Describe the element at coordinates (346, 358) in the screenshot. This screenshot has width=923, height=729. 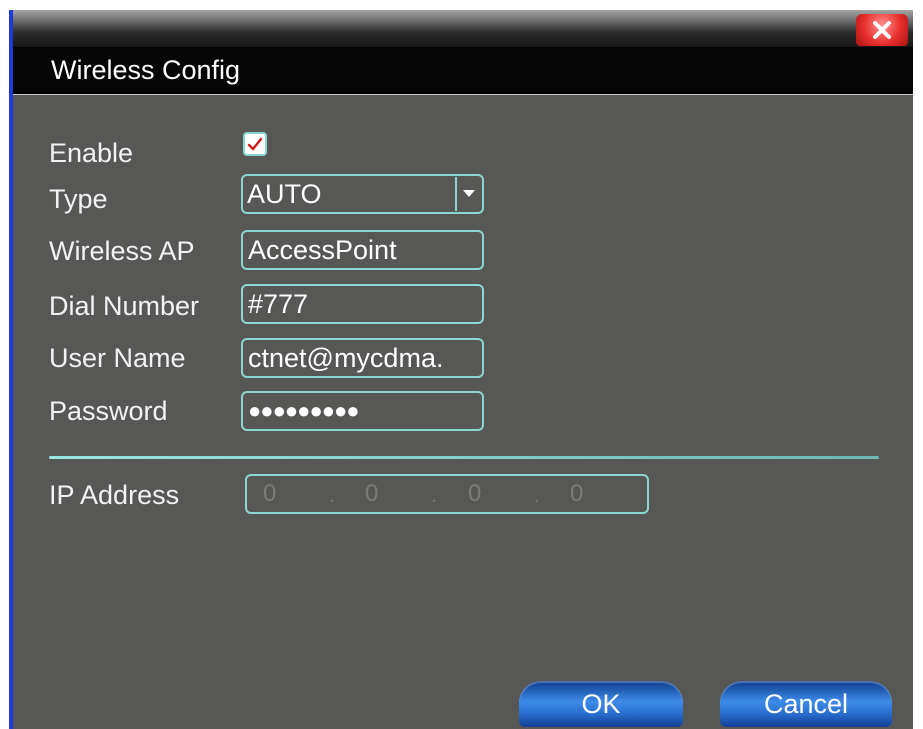
I see `user-name-value: ctnet@mycdma.` at that location.